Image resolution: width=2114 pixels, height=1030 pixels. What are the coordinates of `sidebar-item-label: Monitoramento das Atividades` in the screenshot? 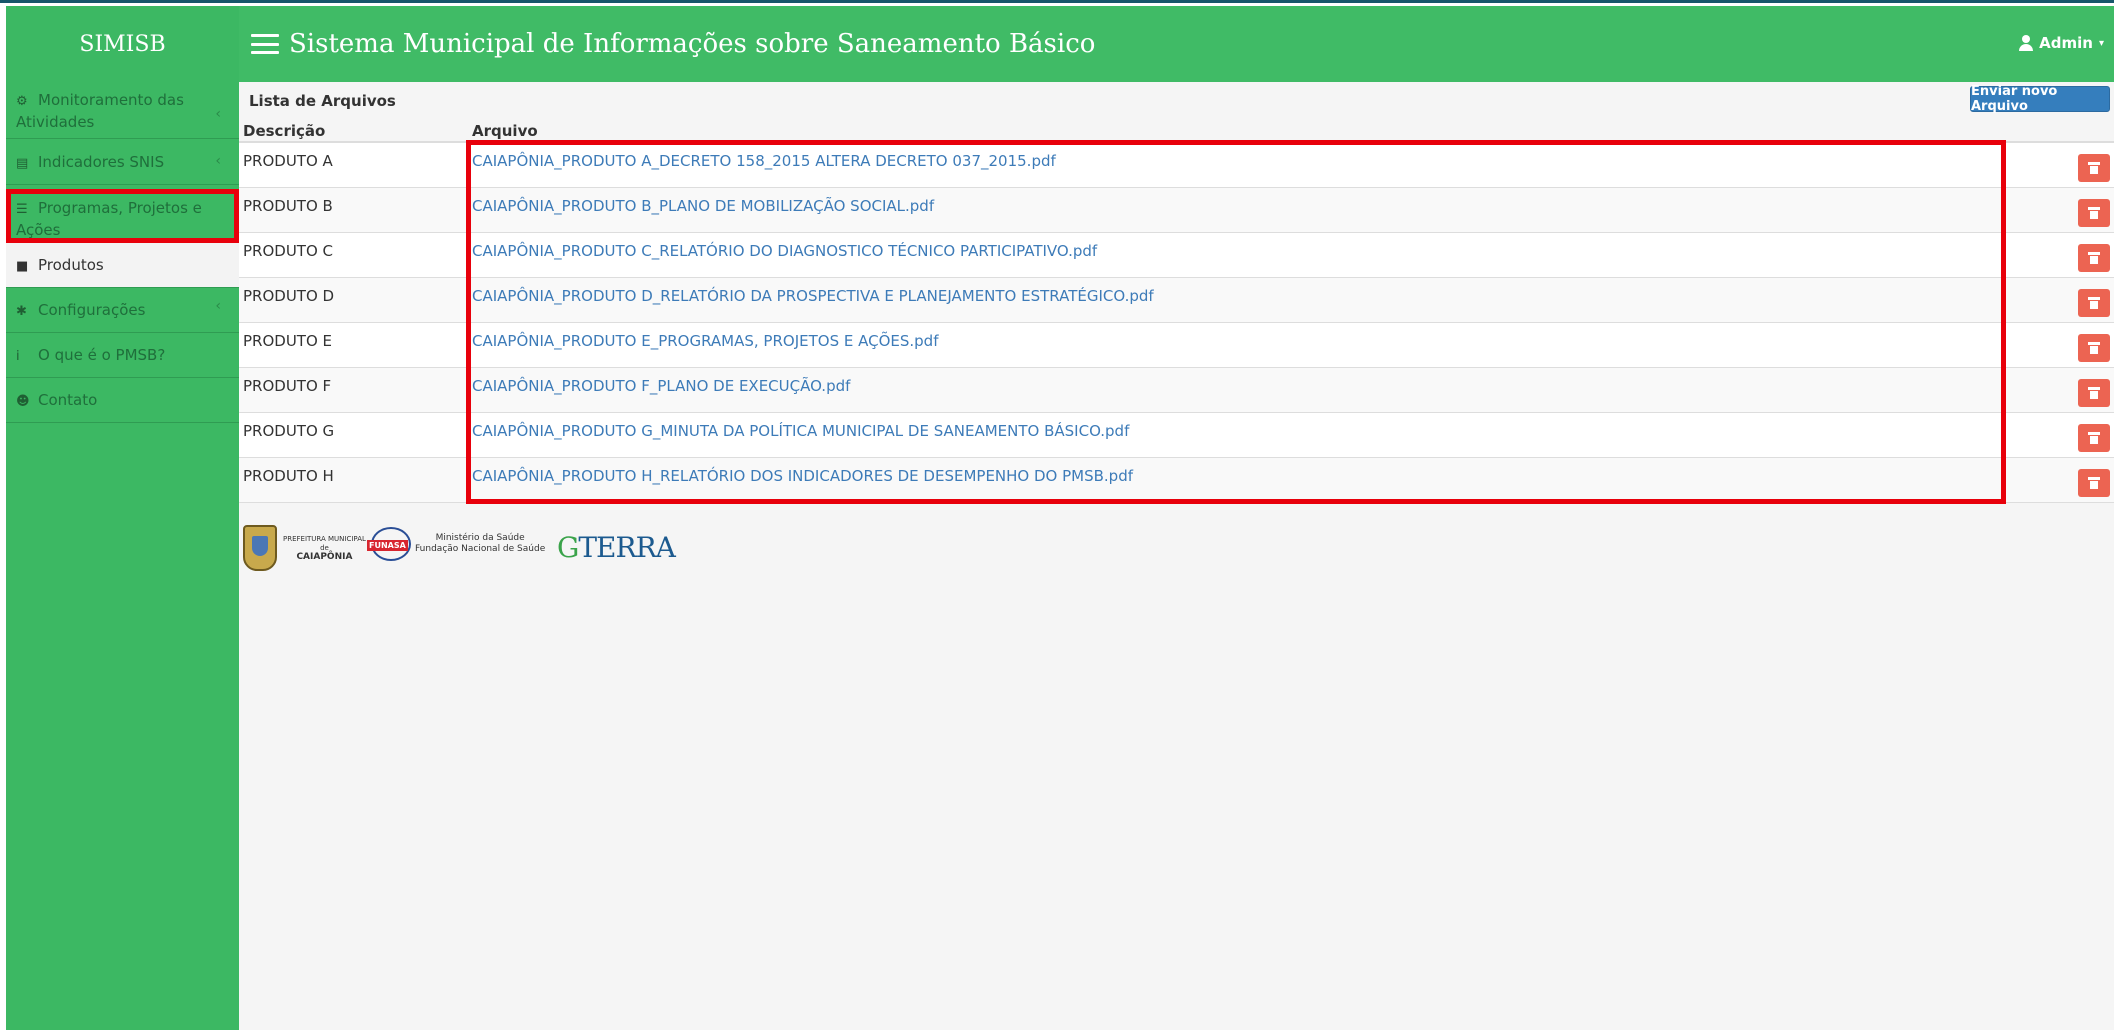 It's located at (100, 111).